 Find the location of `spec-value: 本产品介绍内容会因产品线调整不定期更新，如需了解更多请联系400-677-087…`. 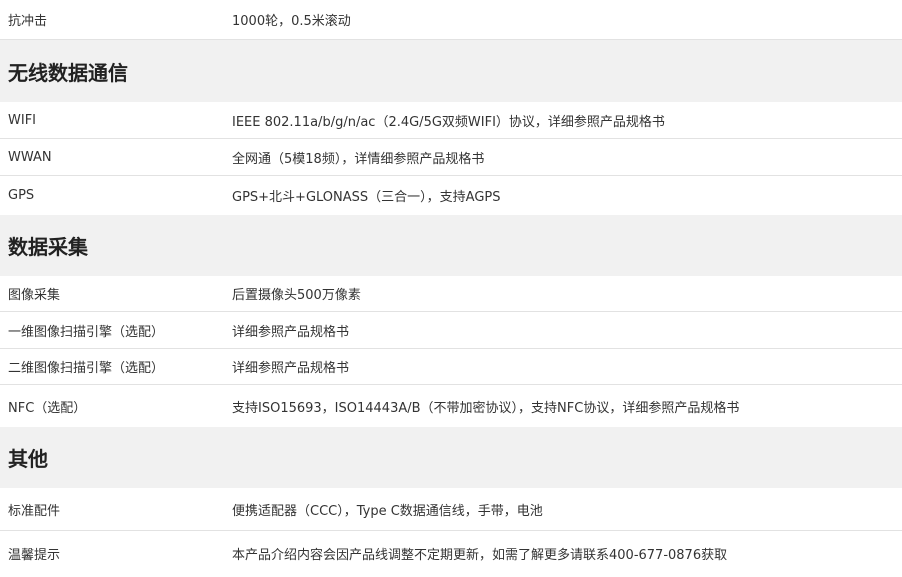

spec-value: 本产品介绍内容会因产品线调整不定期更新，如需了解更多请联系400-677-087… is located at coordinates (480, 555).